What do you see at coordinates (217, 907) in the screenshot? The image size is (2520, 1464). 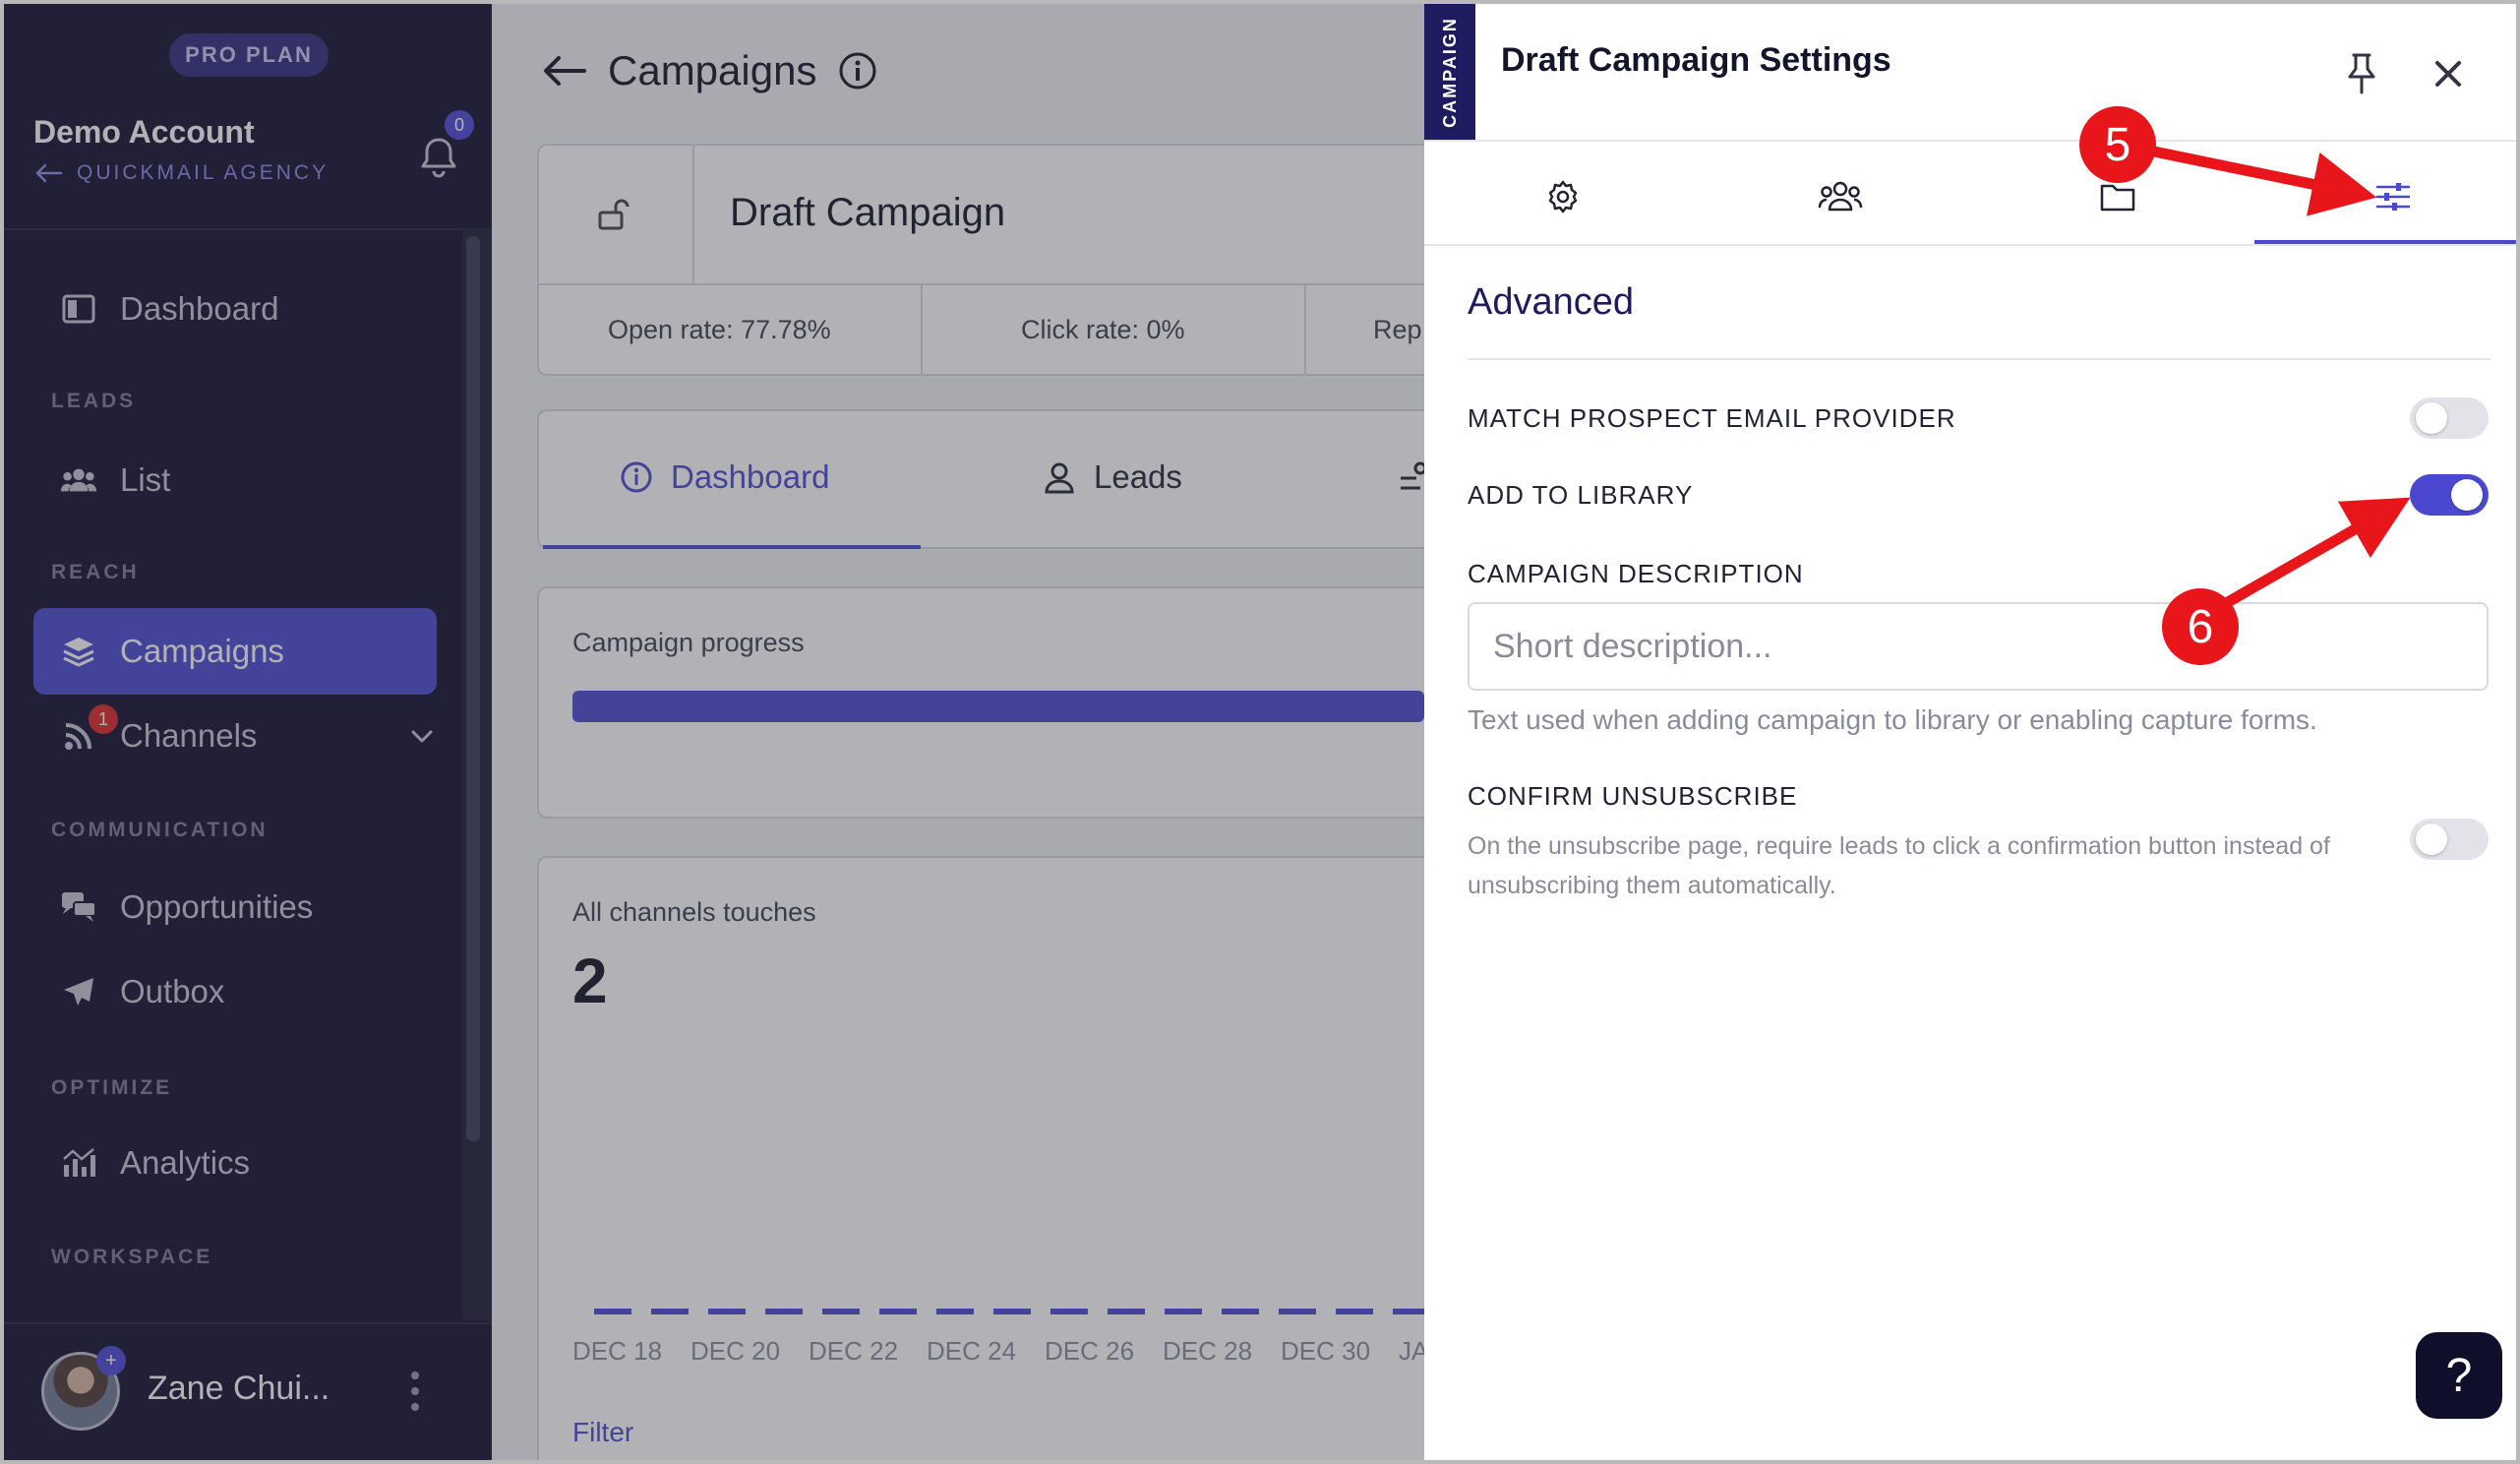 I see `sidebar-item-label: Opportunities` at bounding box center [217, 907].